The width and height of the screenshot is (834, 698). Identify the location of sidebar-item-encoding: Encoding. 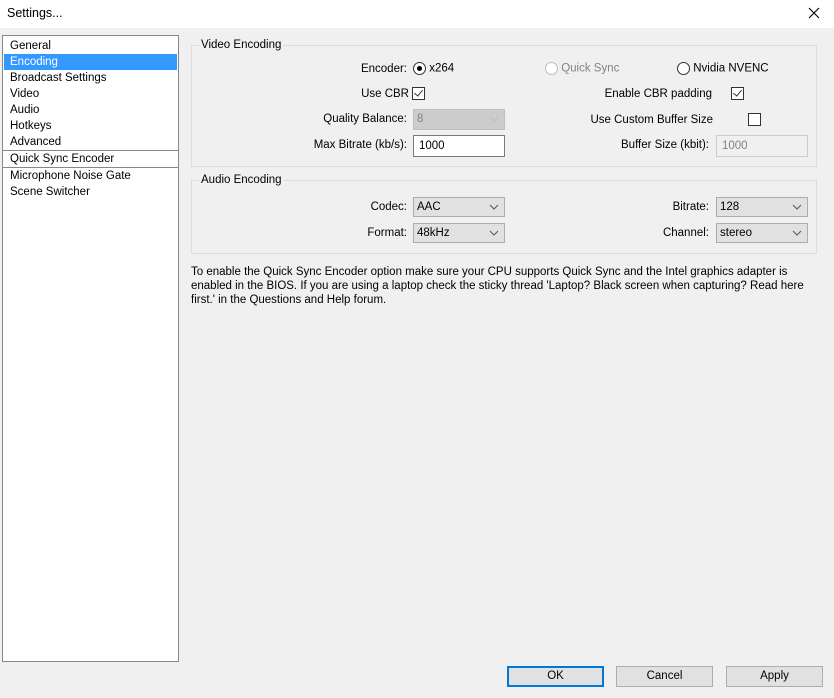
(90, 62).